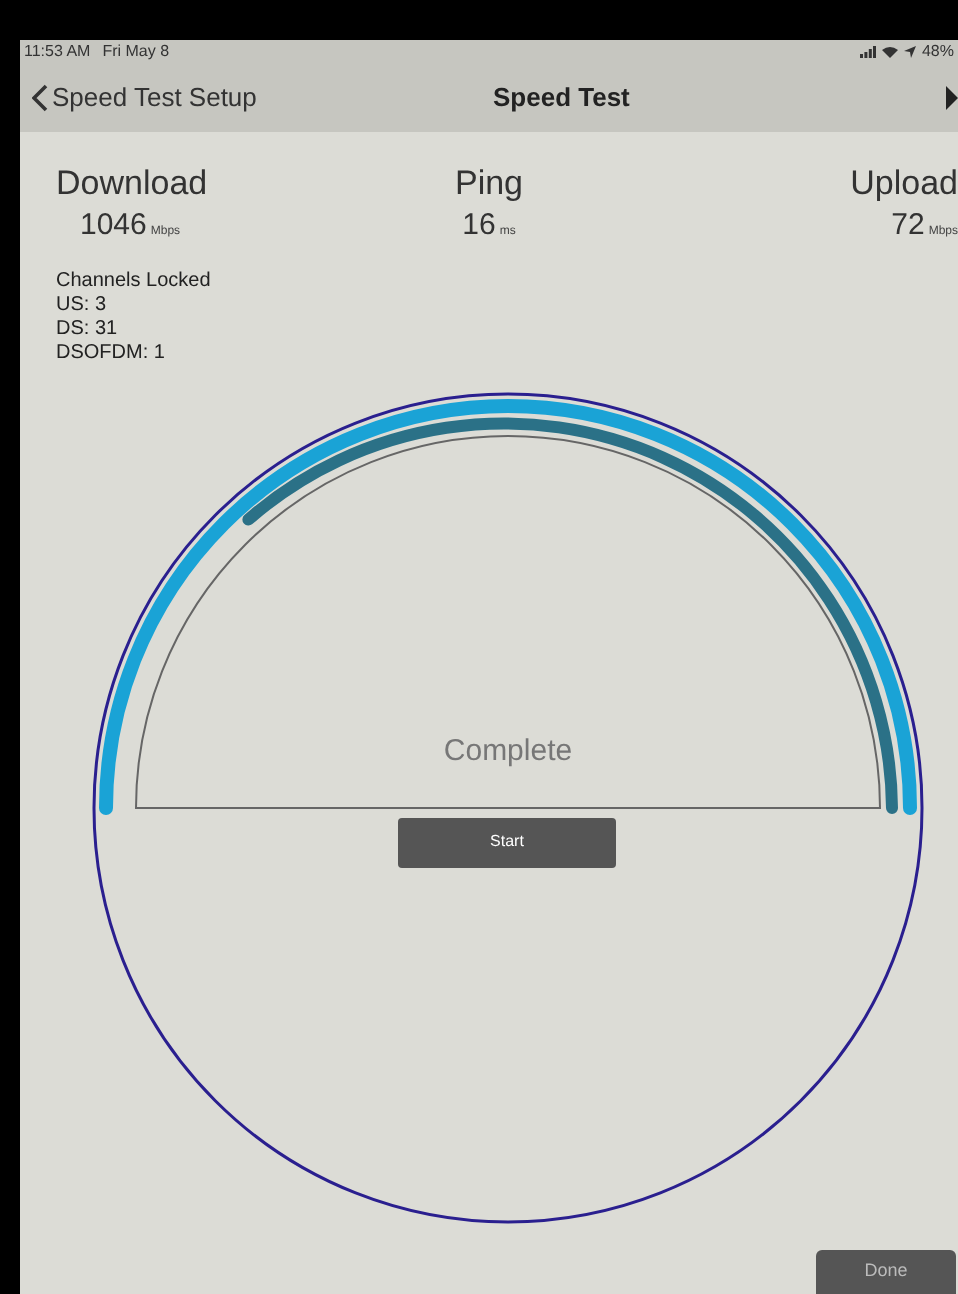 The height and width of the screenshot is (1294, 958). What do you see at coordinates (904, 184) in the screenshot?
I see `stat-label: Upload` at bounding box center [904, 184].